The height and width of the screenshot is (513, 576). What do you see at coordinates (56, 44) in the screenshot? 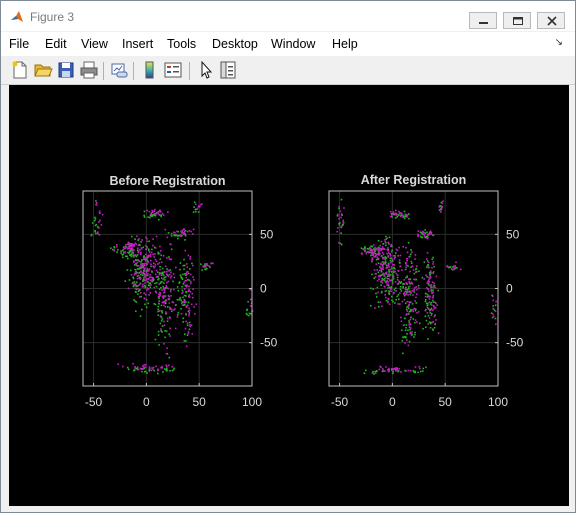
I see `menu-edit: Edit` at bounding box center [56, 44].